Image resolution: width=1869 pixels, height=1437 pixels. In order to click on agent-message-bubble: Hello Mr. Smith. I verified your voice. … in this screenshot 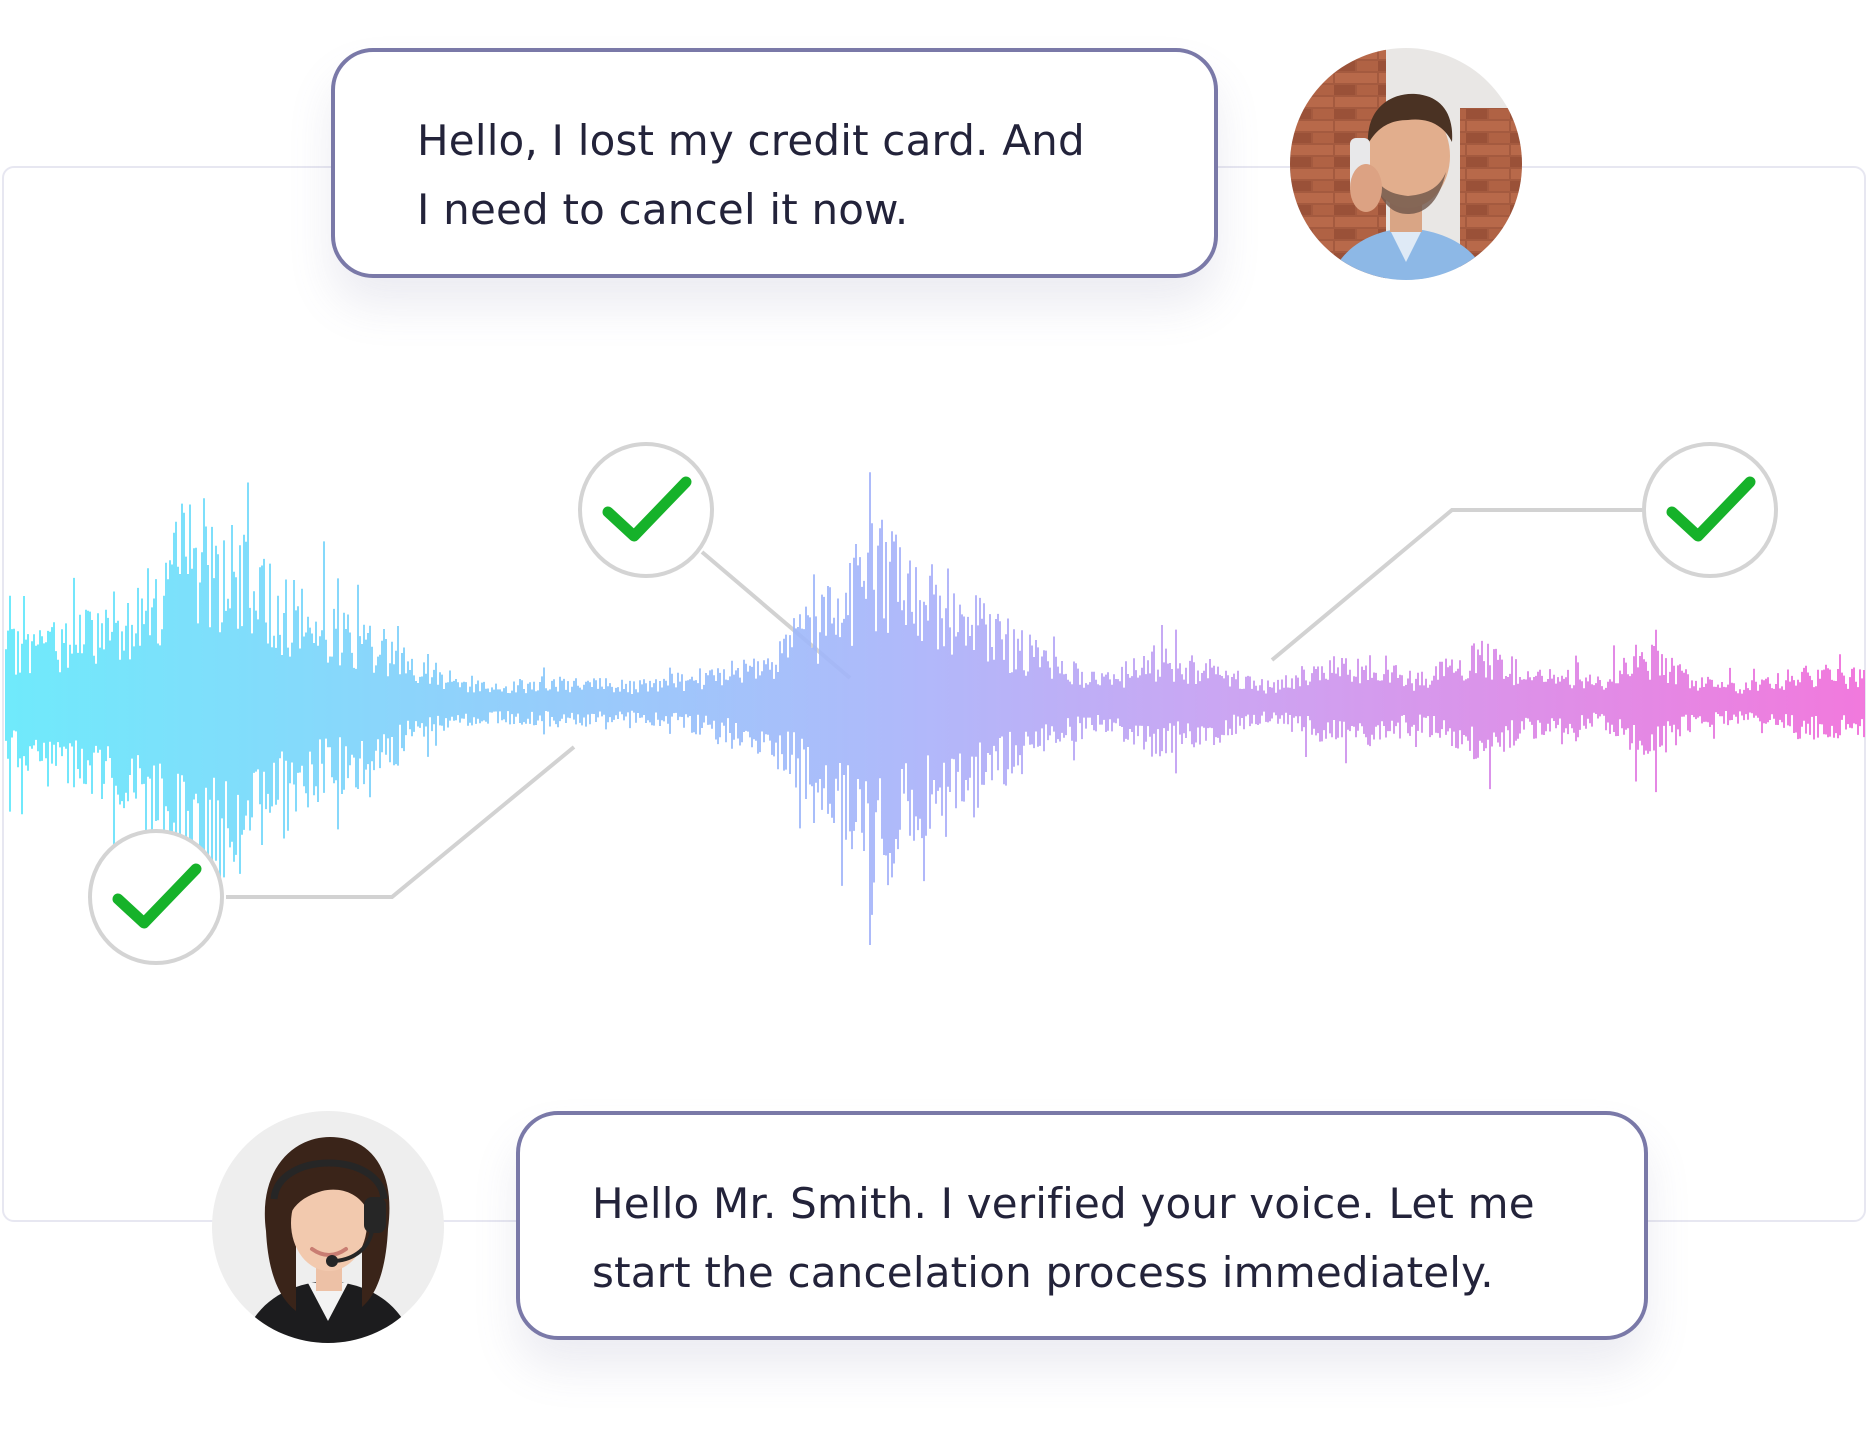, I will do `click(1082, 1225)`.